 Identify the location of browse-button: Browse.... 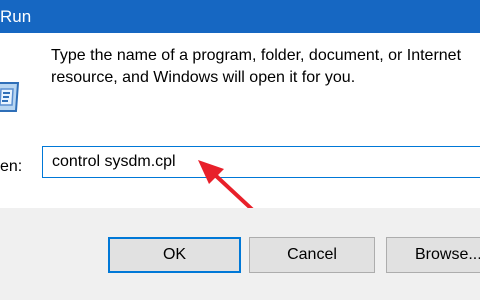
(433, 255).